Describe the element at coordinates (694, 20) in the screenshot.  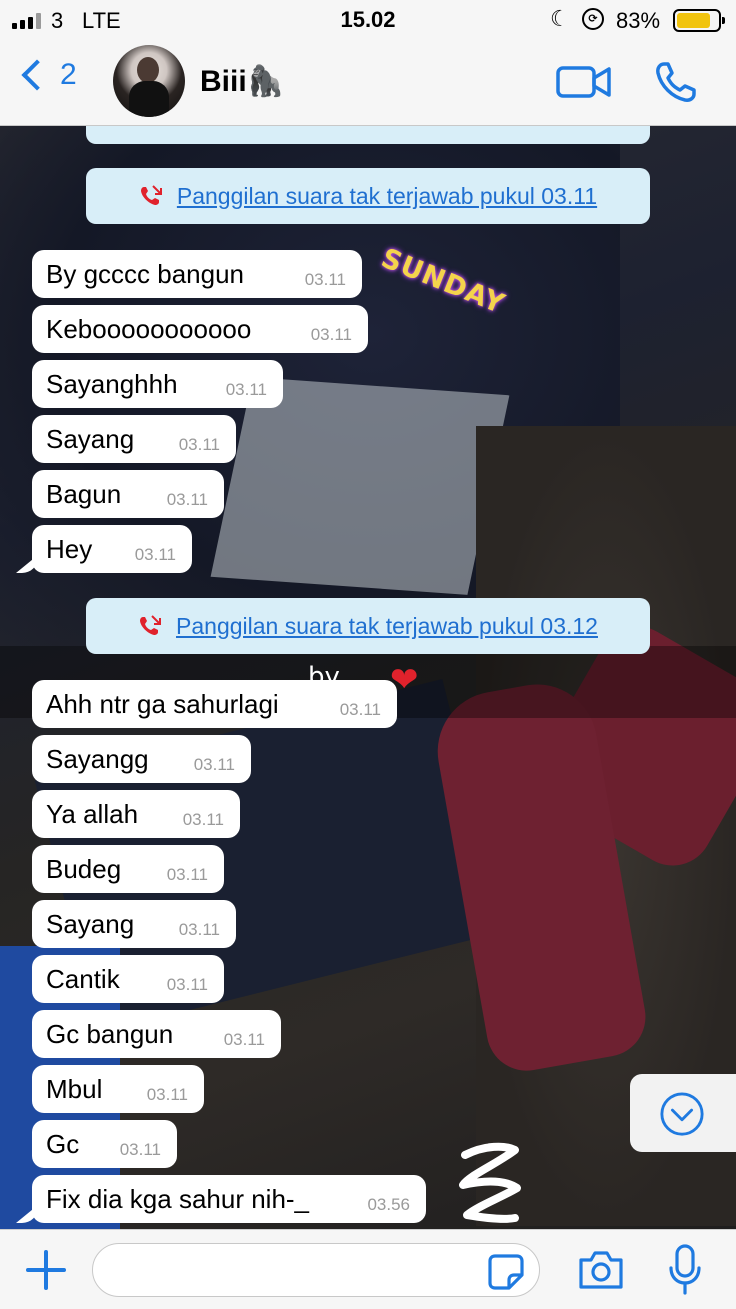
I see `battery-level-fill` at that location.